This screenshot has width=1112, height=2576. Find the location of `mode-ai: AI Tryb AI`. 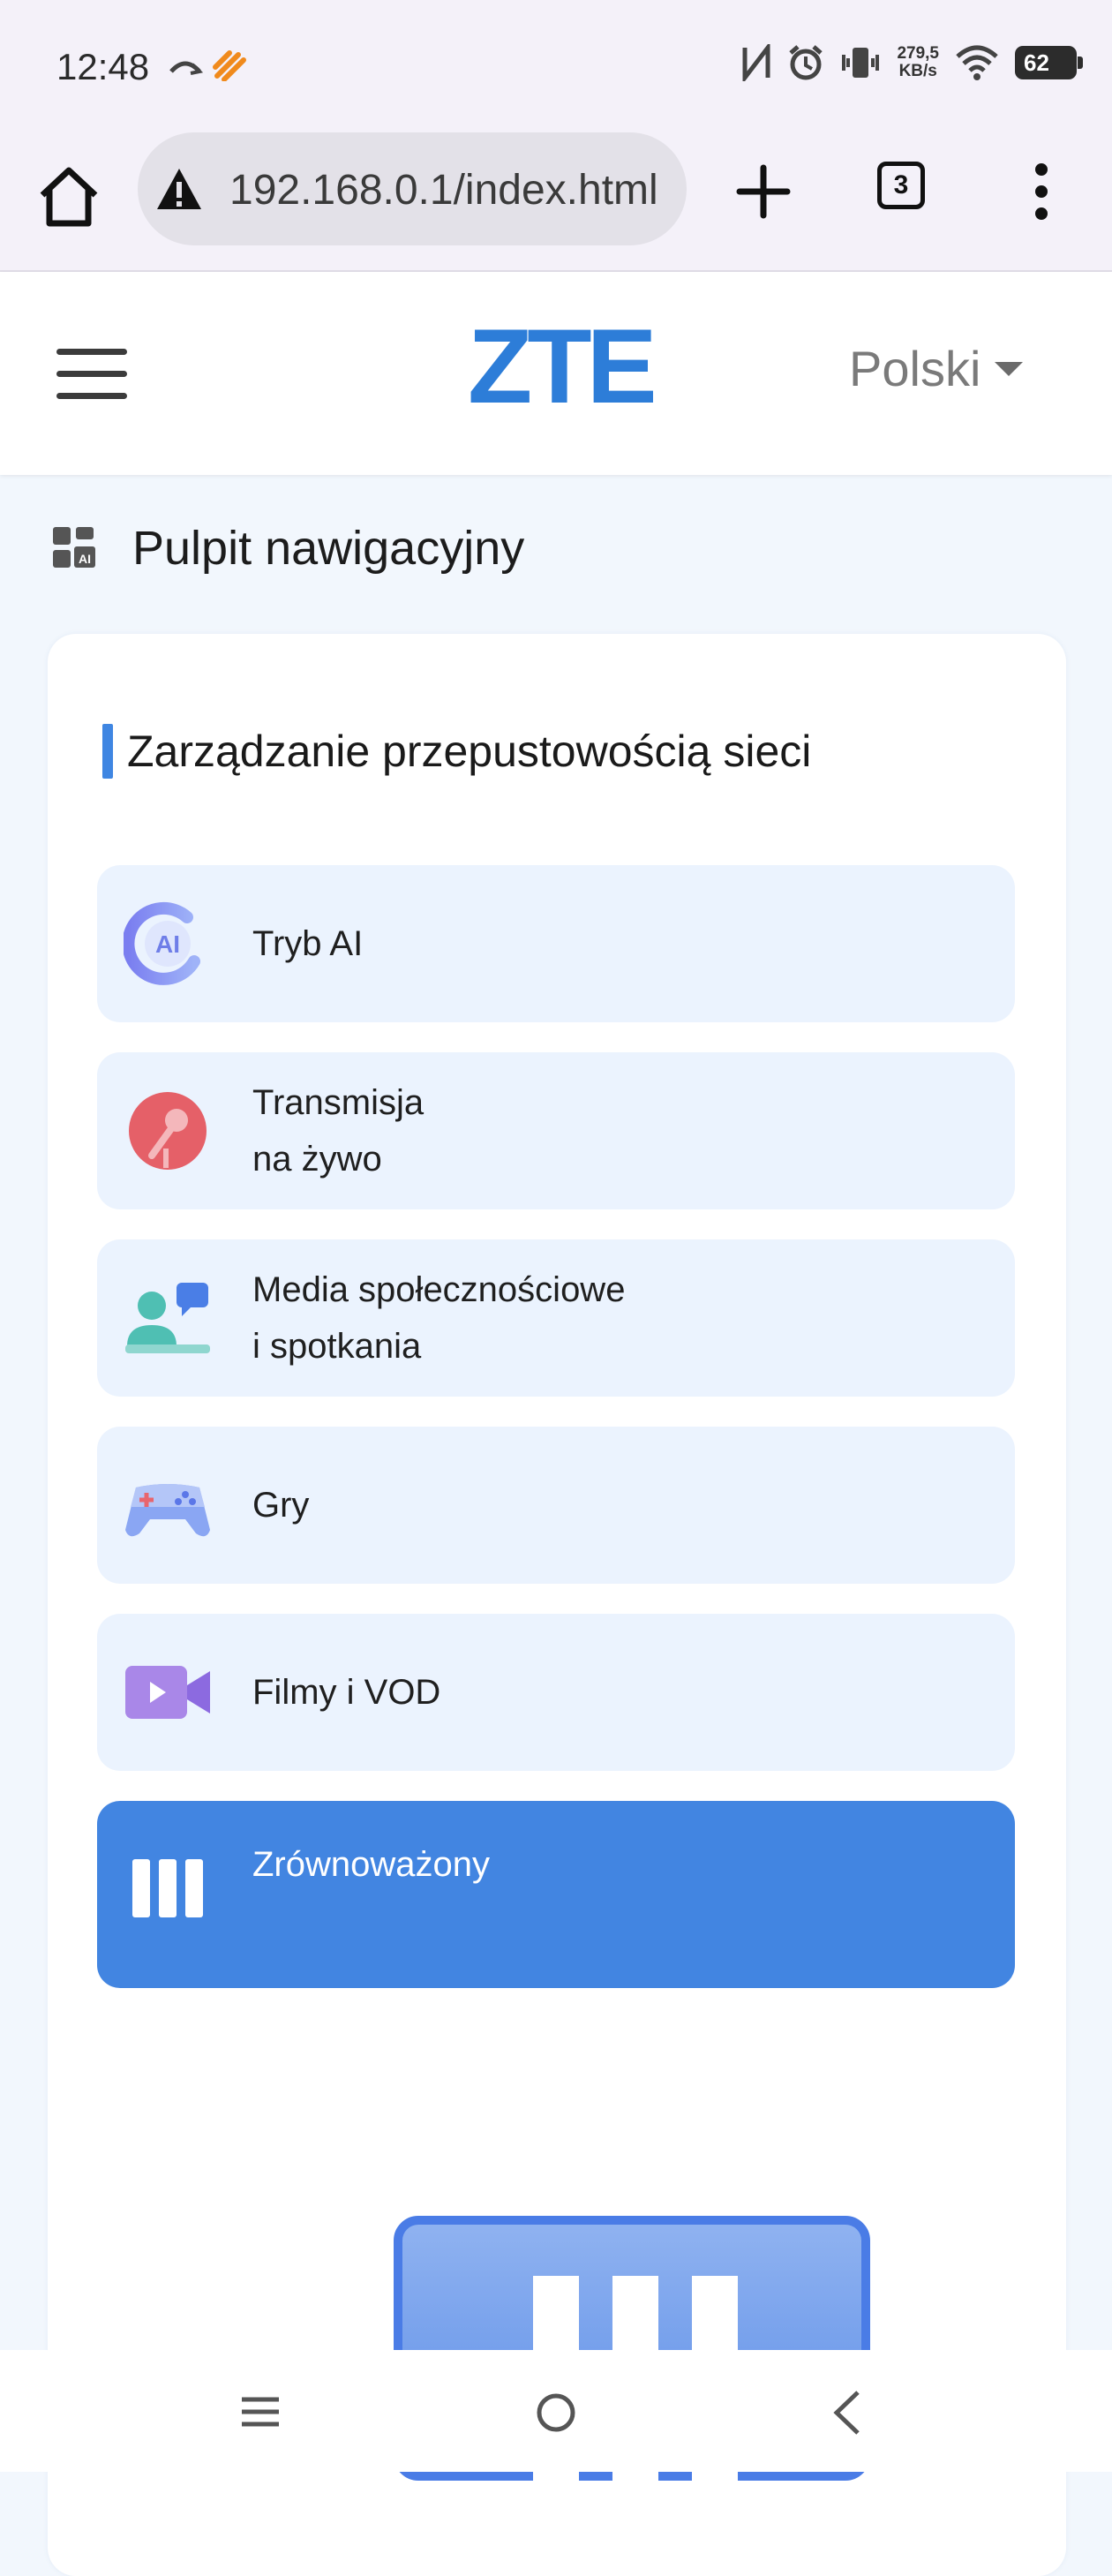

mode-ai: AI Tryb AI is located at coordinates (556, 944).